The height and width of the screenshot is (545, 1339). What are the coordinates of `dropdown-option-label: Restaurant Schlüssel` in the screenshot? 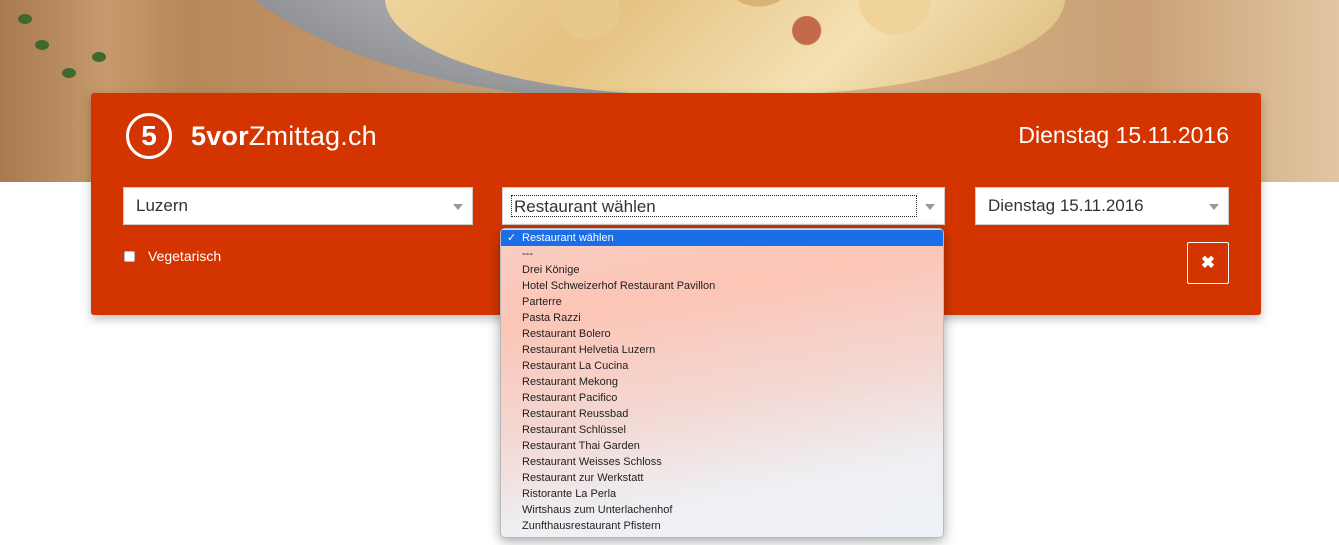 It's located at (574, 430).